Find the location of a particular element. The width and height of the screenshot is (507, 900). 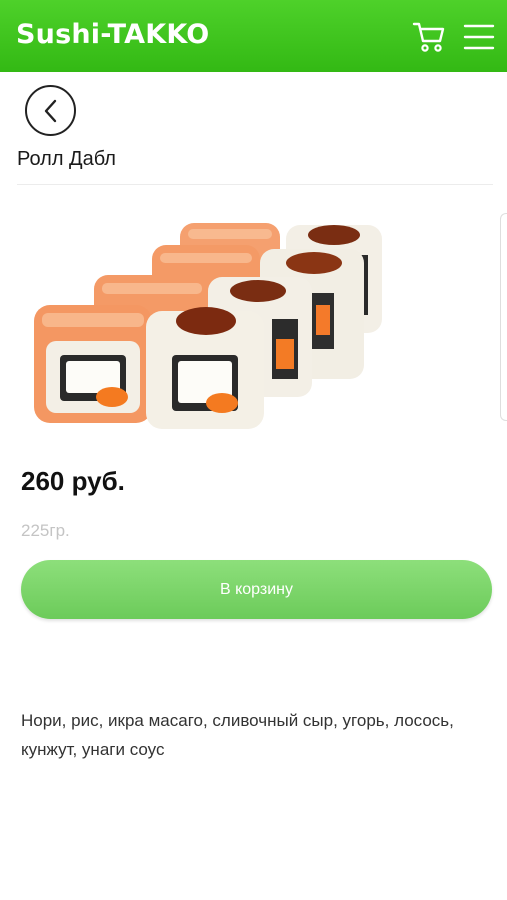

product-weight: 225гр. is located at coordinates (45, 530).